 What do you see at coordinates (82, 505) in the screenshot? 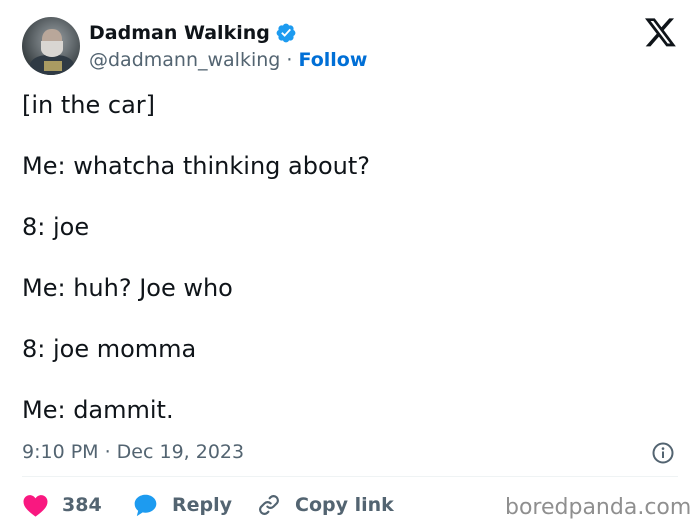
I see `like-count: 384` at bounding box center [82, 505].